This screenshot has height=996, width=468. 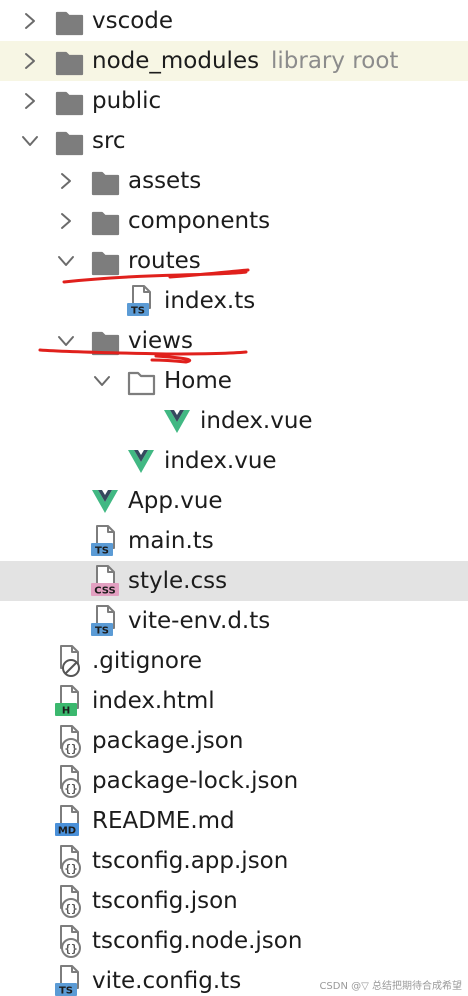 What do you see at coordinates (234, 21) in the screenshot?
I see `tree-item-vscode: vscode` at bounding box center [234, 21].